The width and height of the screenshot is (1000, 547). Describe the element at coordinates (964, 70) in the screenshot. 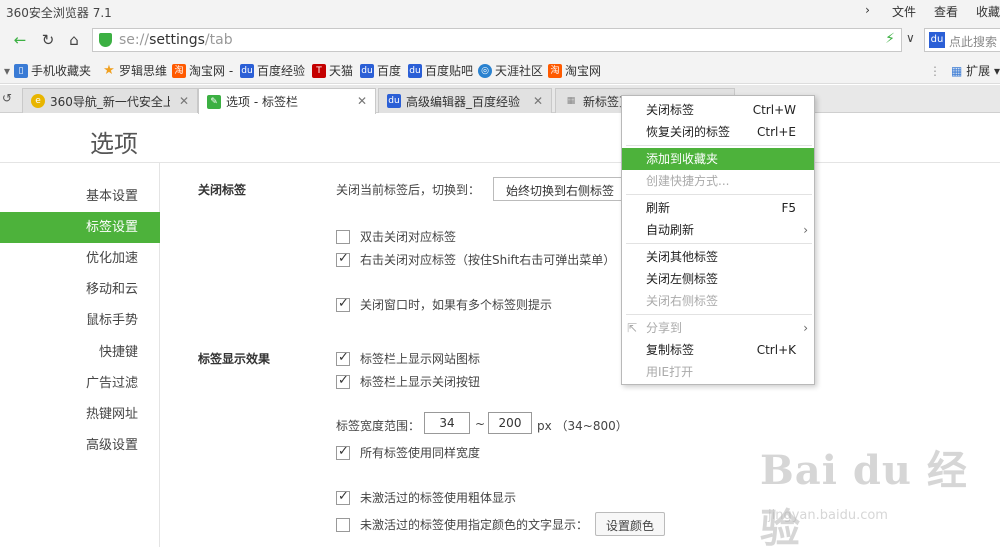

I see `extensions-button: ⋮ ▦ 扩展 ▾` at that location.